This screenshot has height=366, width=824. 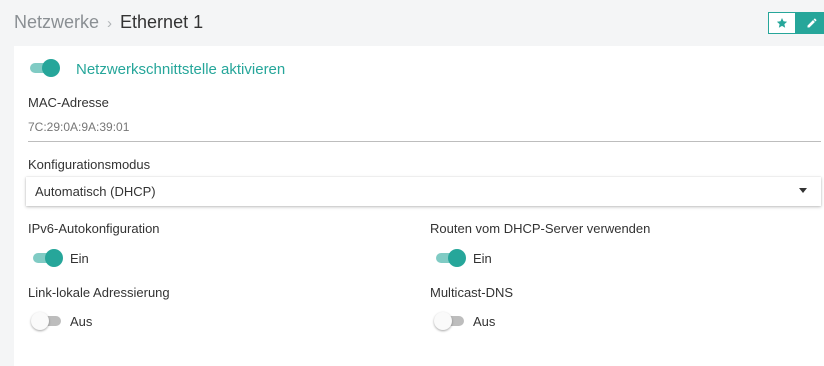 I want to click on header-actions, so click(x=796, y=23).